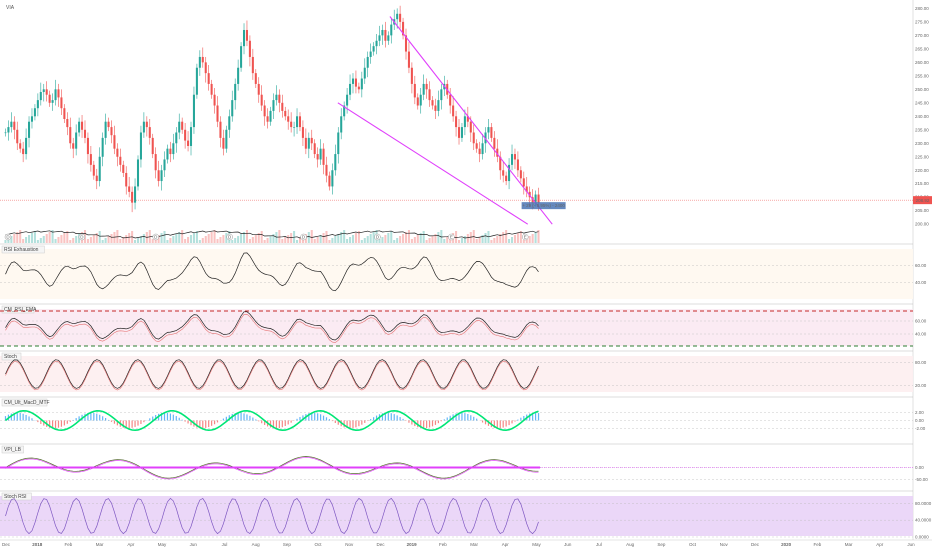  Describe the element at coordinates (466, 515) in the screenshot. I see `indicator-pane-5: Stoch RSI 80.0000 40.0000 0.0000` at that location.